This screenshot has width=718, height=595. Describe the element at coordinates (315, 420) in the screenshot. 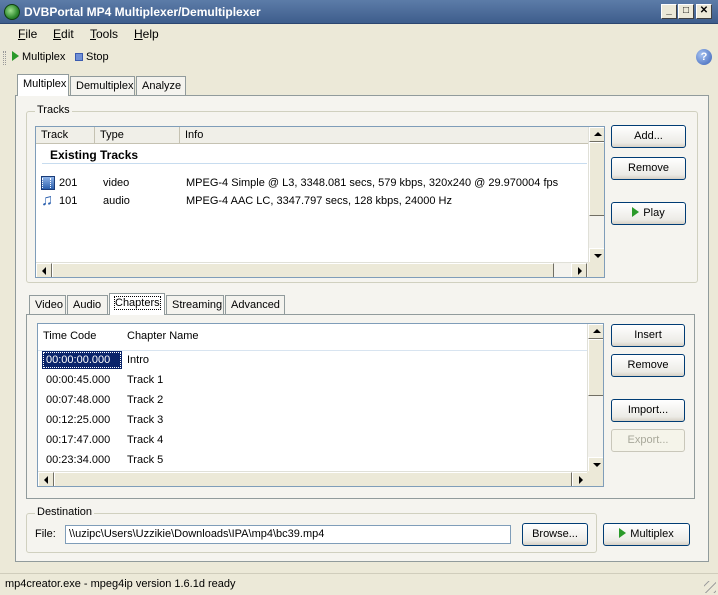

I see `chapter-row: 00:12:25.000 Track 3` at that location.